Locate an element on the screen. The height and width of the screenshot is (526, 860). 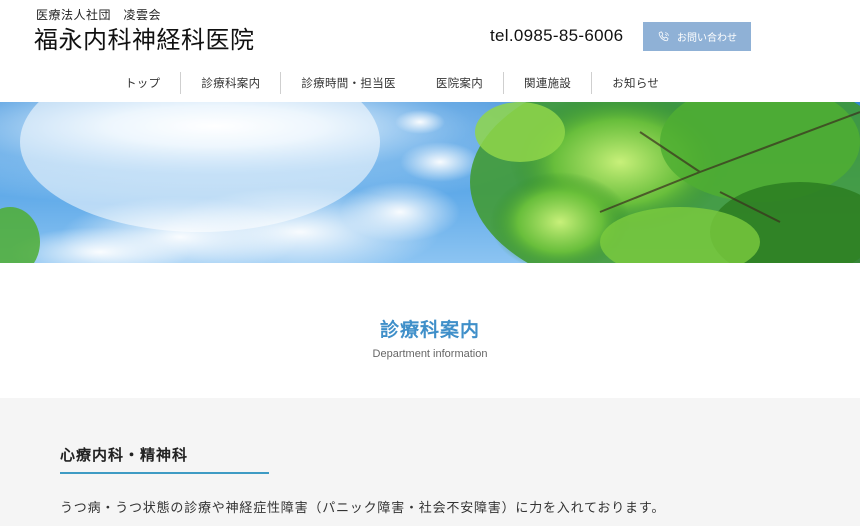
main-nav: トップ 診療科案内 診療時間・担当医 医院案内 関連施設 お知らせ is located at coordinates (392, 83).